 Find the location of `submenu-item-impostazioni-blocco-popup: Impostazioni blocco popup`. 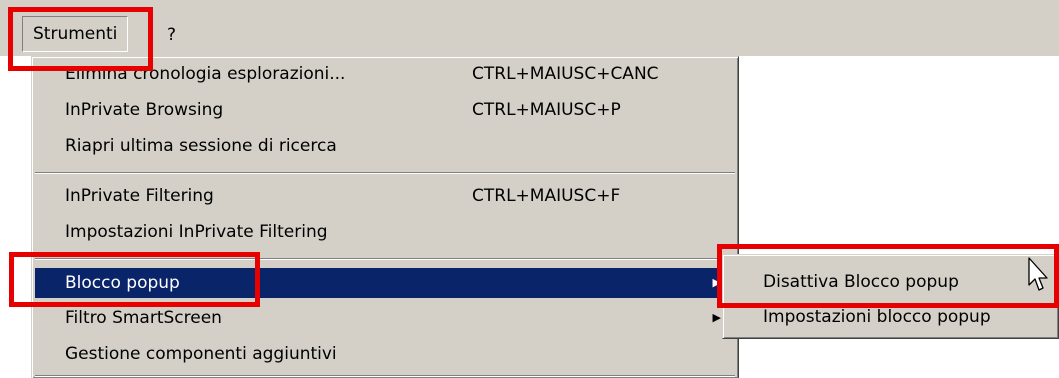

submenu-item-impostazioni-blocco-popup: Impostazioni blocco popup is located at coordinates (890, 317).